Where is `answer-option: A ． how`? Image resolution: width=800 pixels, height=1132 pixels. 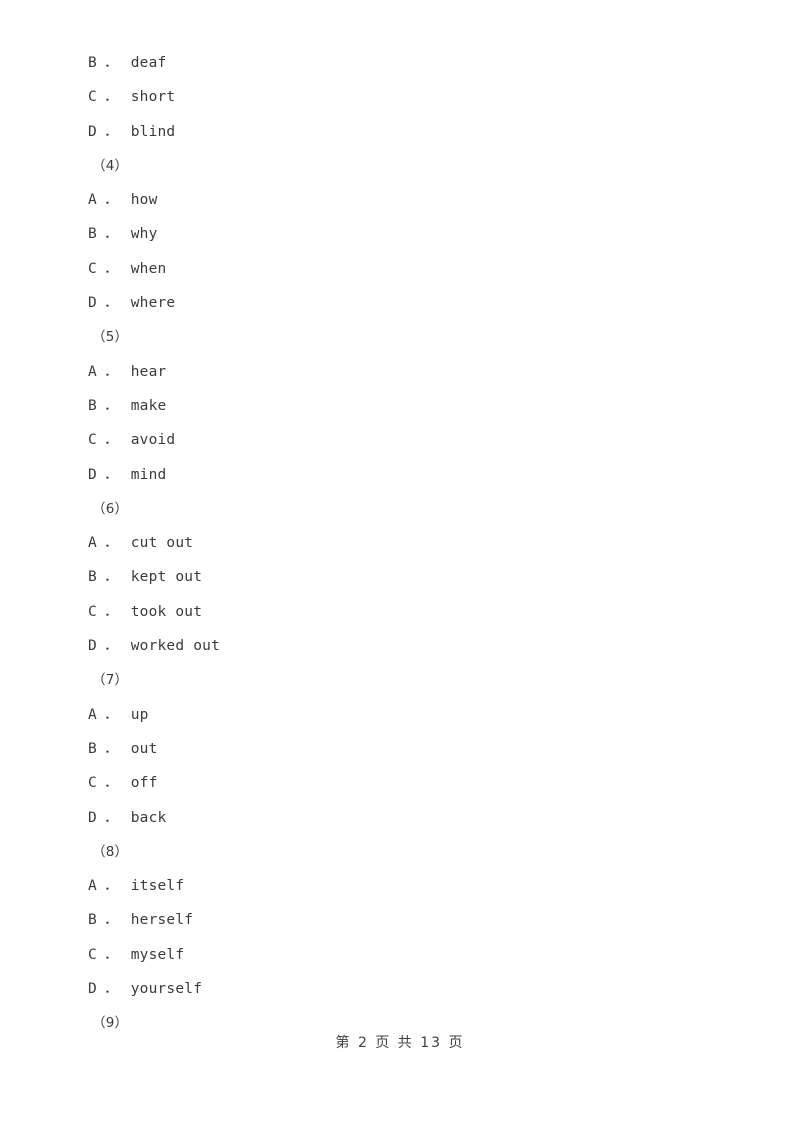 answer-option: A ． how is located at coordinates (398, 200).